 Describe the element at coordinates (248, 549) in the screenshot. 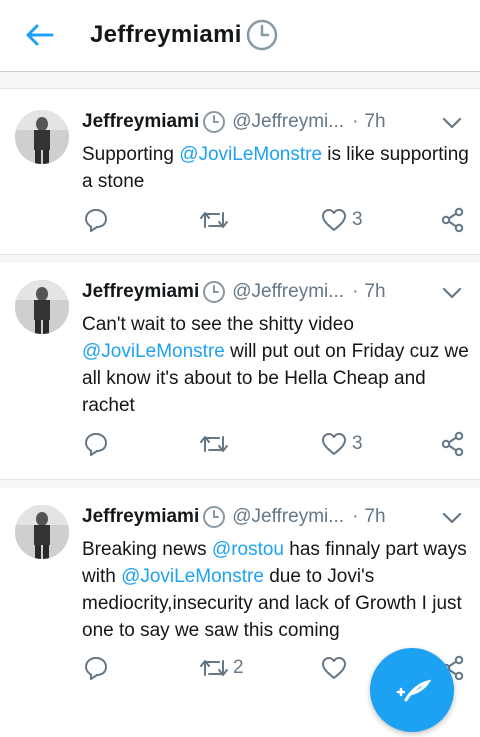

I see `mention-link: @rostou` at that location.